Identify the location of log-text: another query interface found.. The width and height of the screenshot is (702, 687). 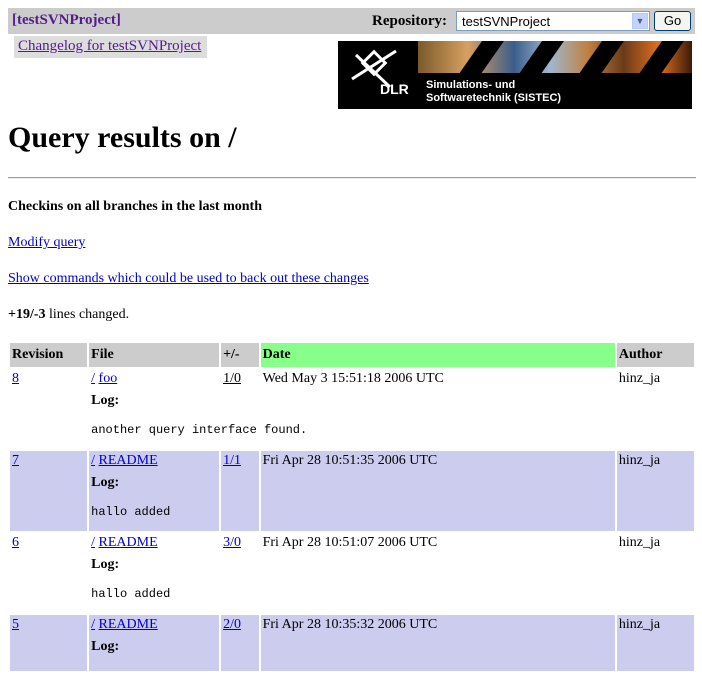
(199, 430).